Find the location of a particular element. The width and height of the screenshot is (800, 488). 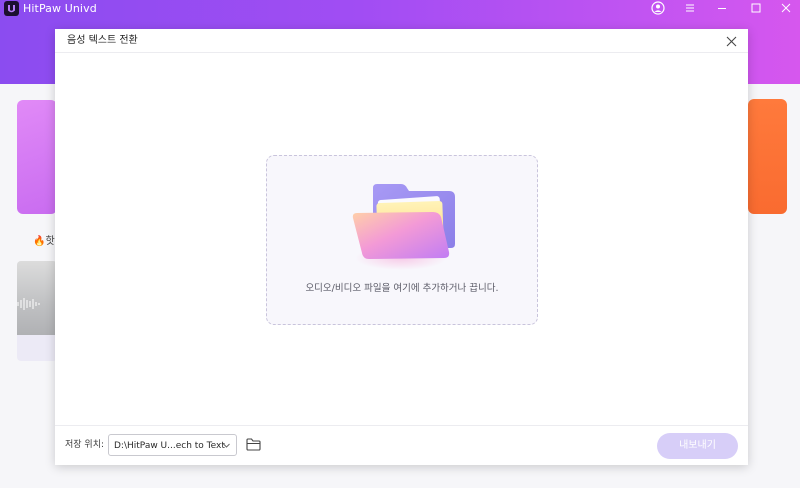

account-icon is located at coordinates (658, 7).